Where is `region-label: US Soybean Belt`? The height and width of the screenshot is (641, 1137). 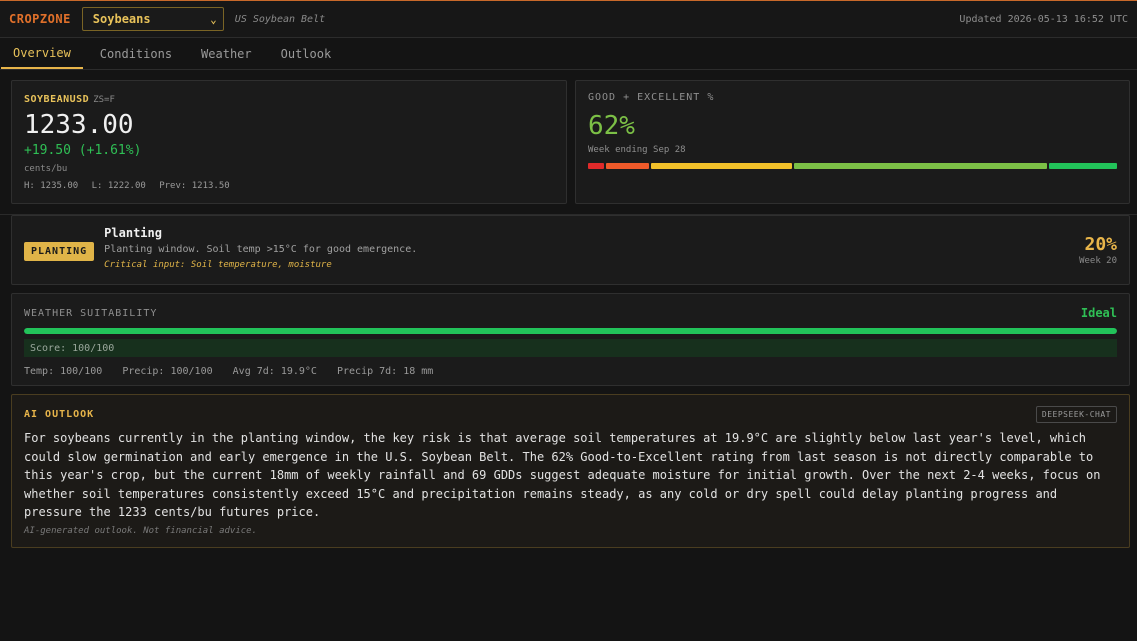 region-label: US Soybean Belt is located at coordinates (280, 19).